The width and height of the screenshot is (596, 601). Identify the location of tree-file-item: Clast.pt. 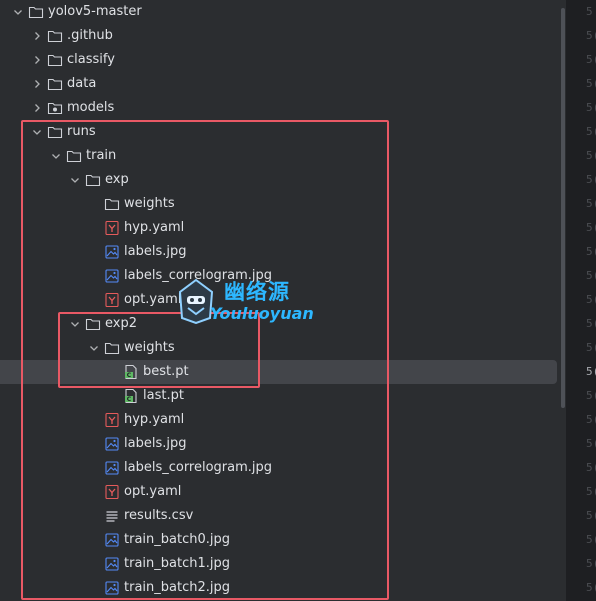
(283, 396).